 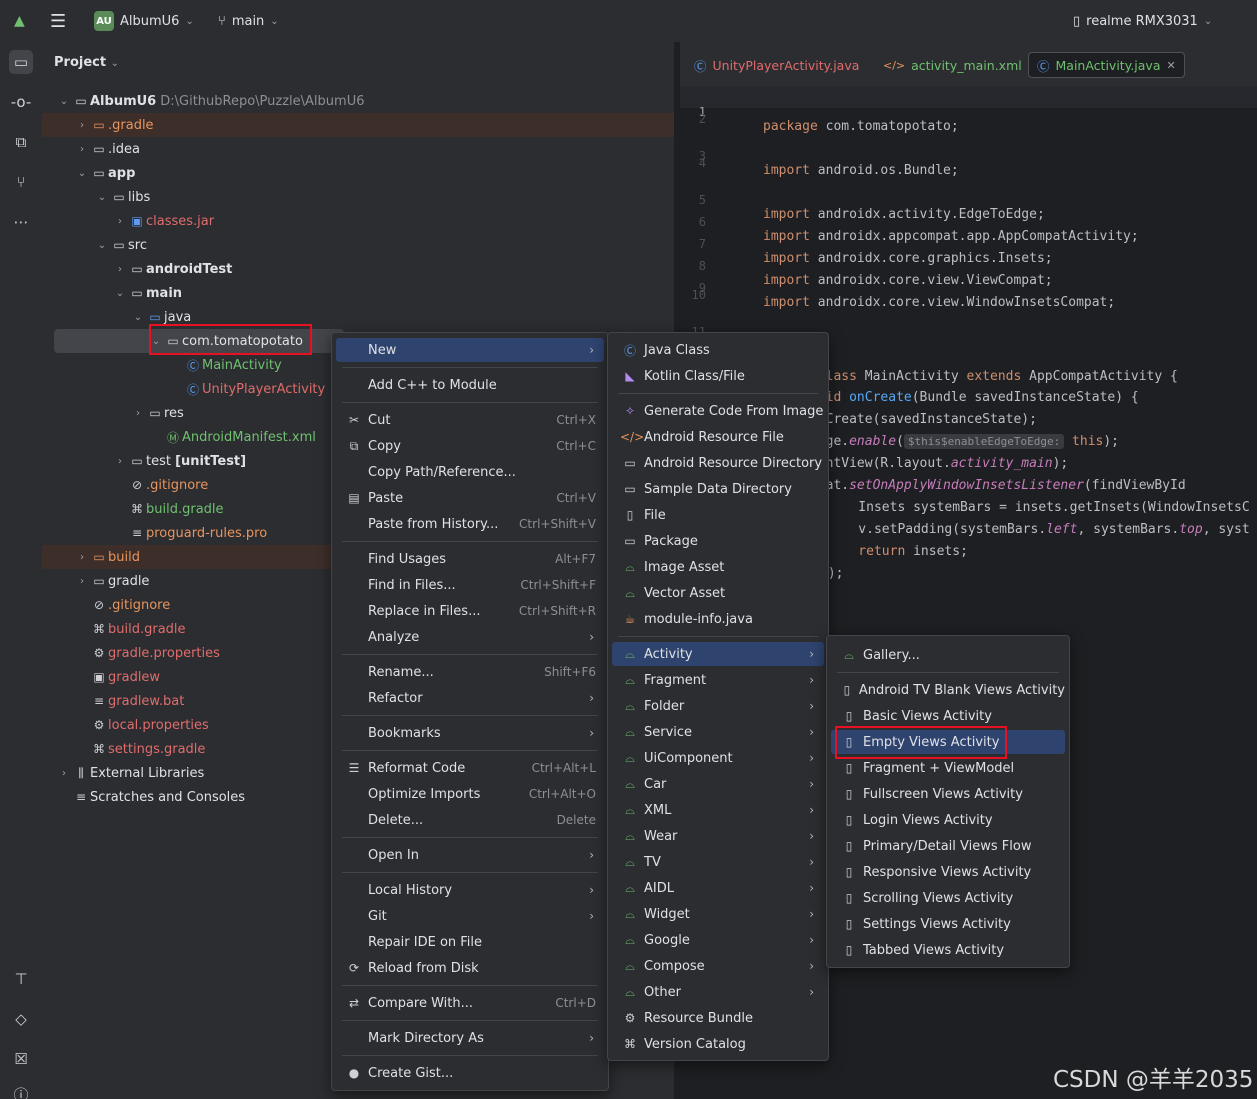 What do you see at coordinates (470, 890) in the screenshot?
I see `menu-item-local-history: Local History ›` at bounding box center [470, 890].